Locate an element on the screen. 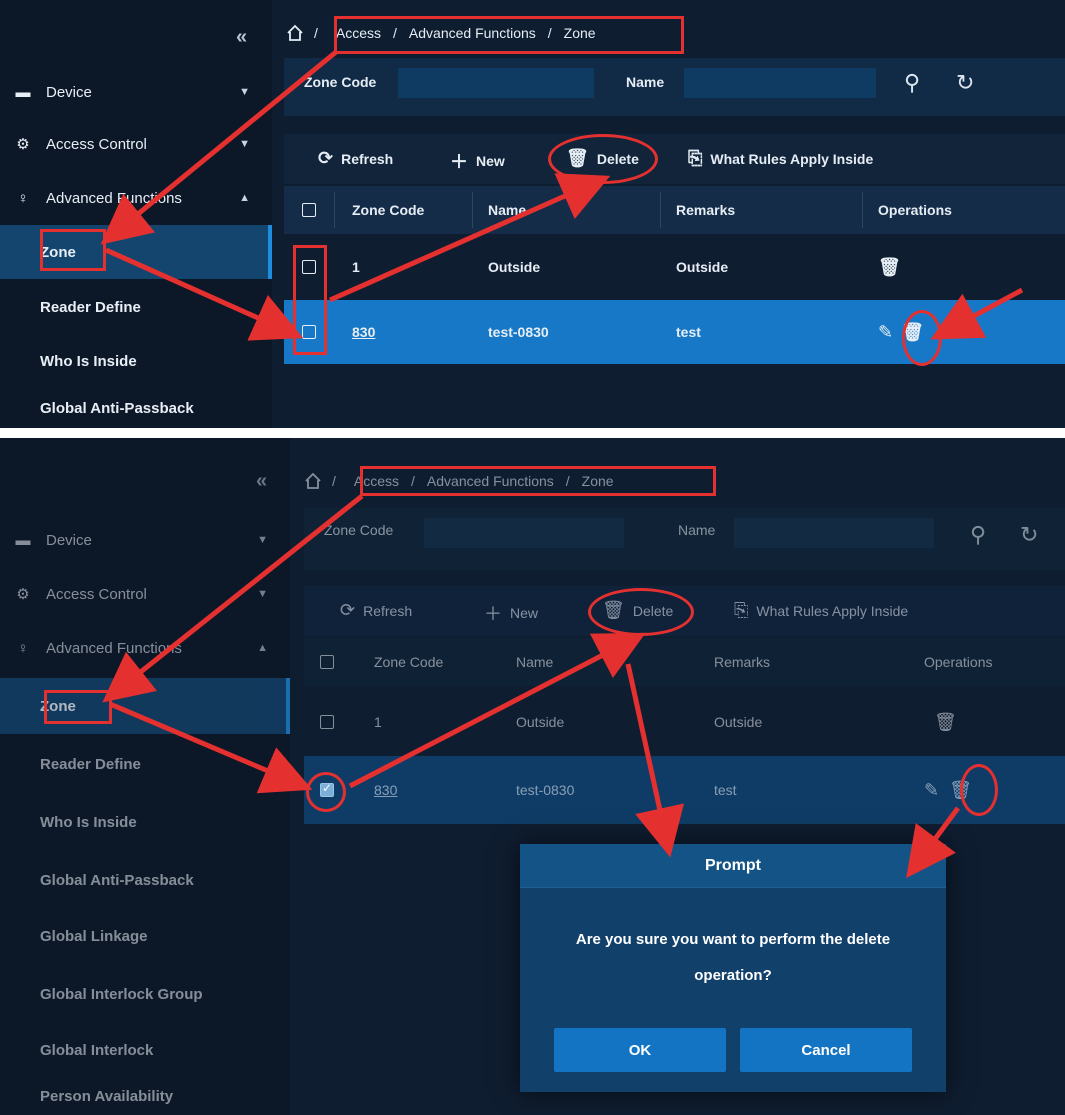 This screenshot has width=1065, height=1115. sidebar-item-label: Who Is Inside is located at coordinates (88, 822).